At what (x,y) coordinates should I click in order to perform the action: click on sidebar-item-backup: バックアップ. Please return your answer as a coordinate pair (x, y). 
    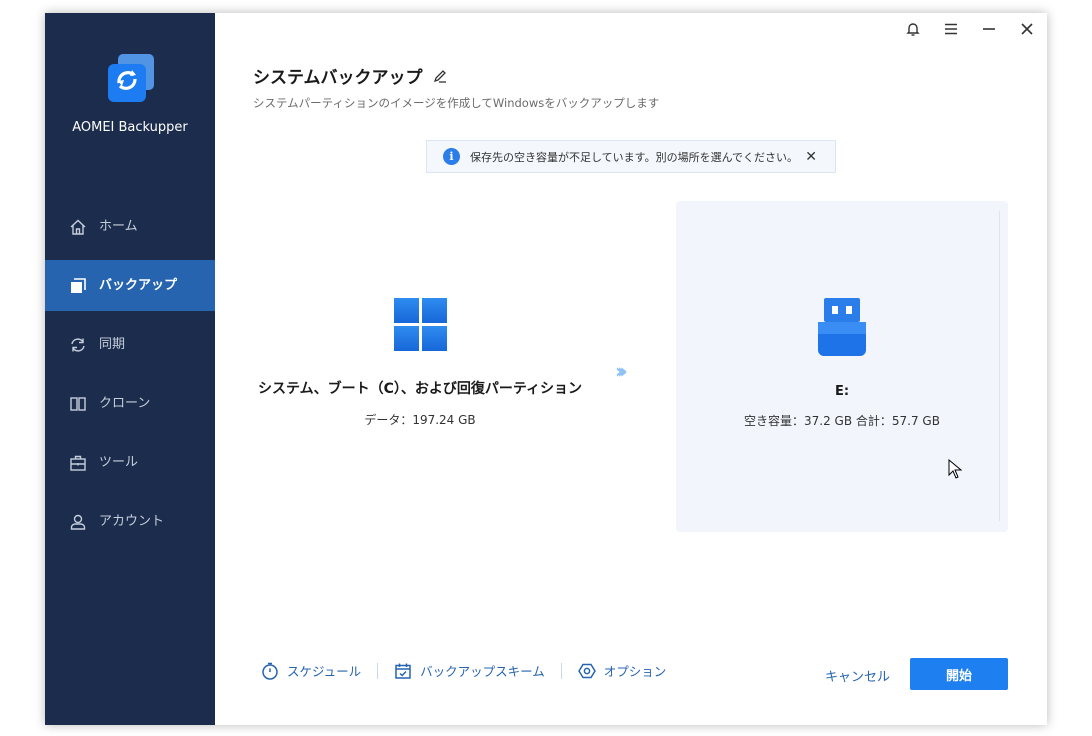
    Looking at the image, I should click on (130, 285).